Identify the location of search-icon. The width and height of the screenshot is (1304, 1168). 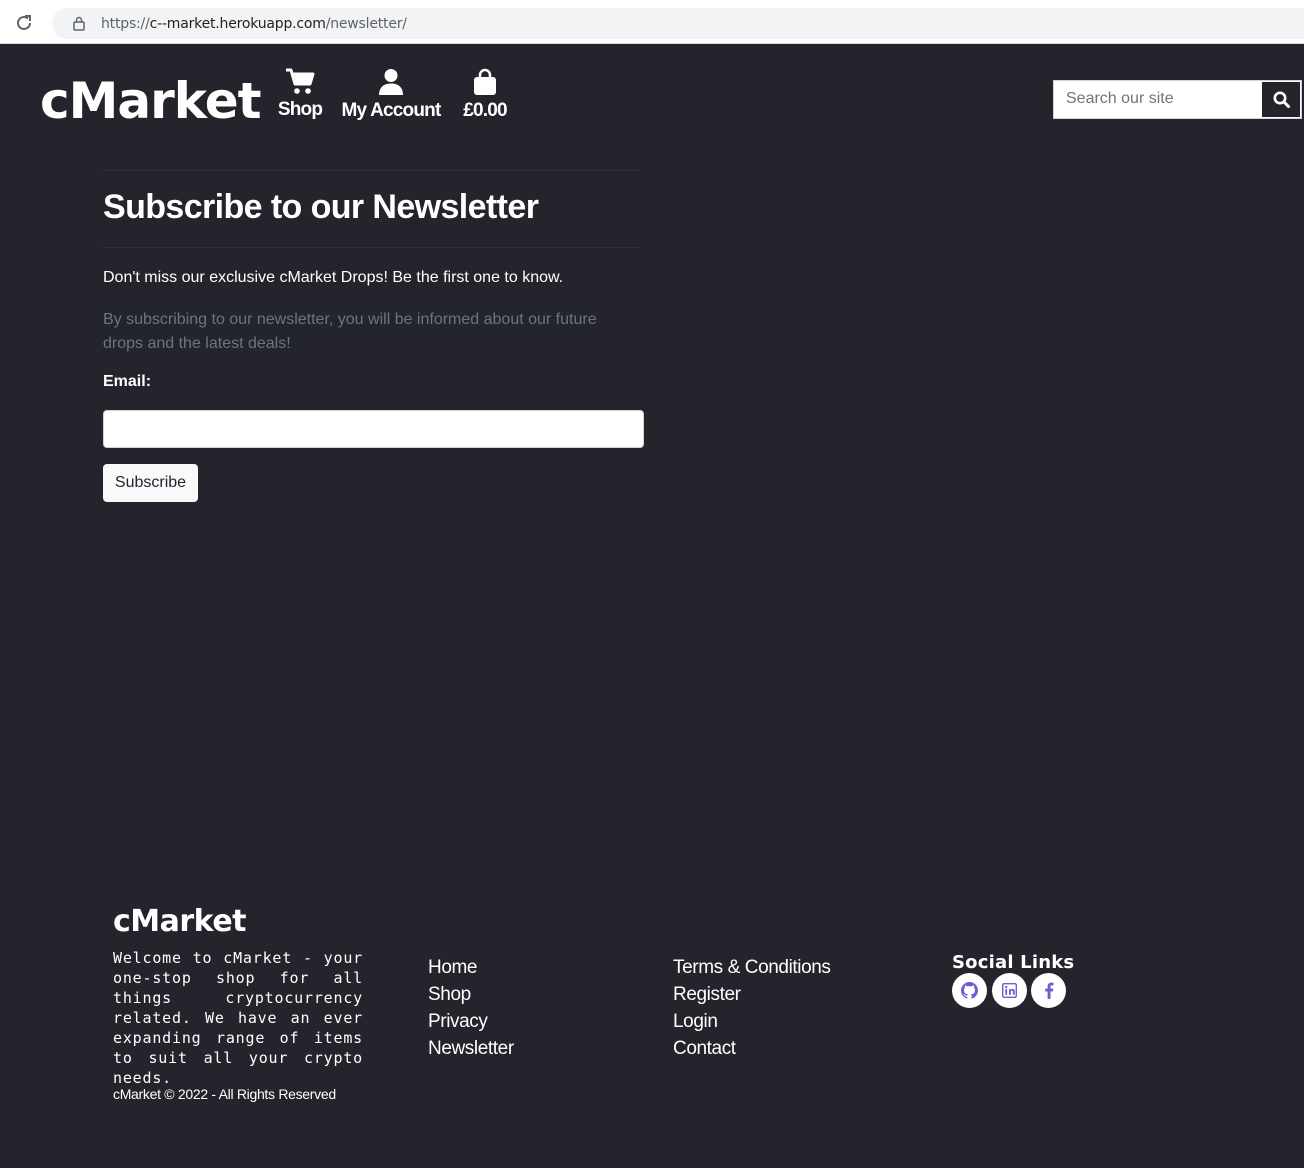
(1281, 99).